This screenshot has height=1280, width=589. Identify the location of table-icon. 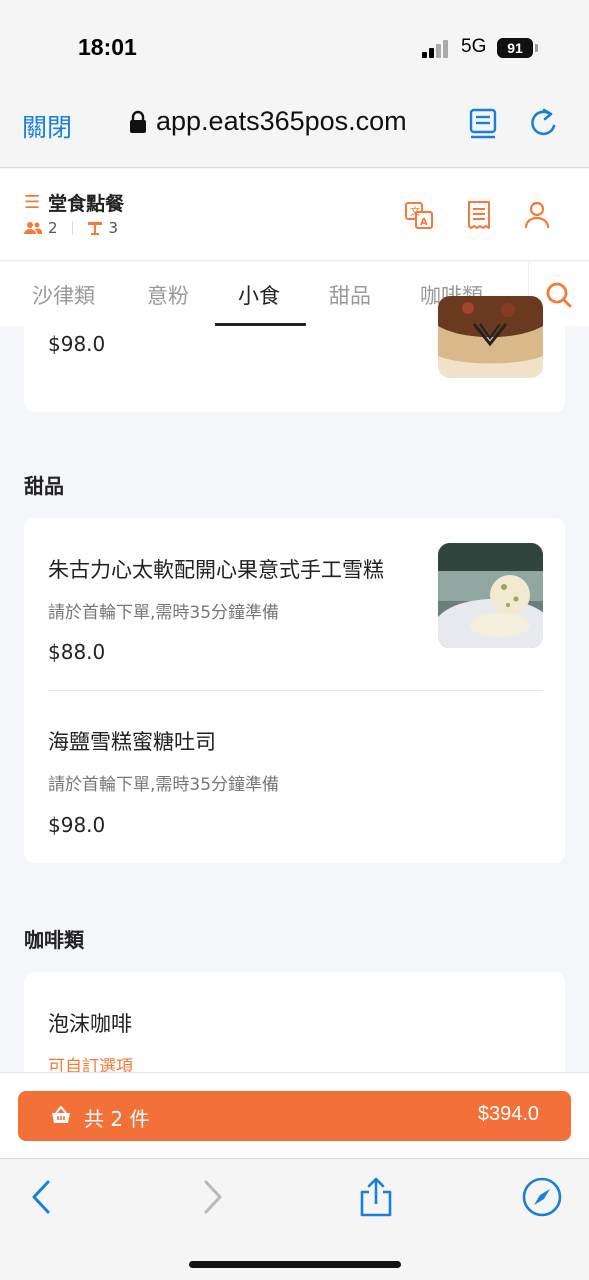
(94, 228).